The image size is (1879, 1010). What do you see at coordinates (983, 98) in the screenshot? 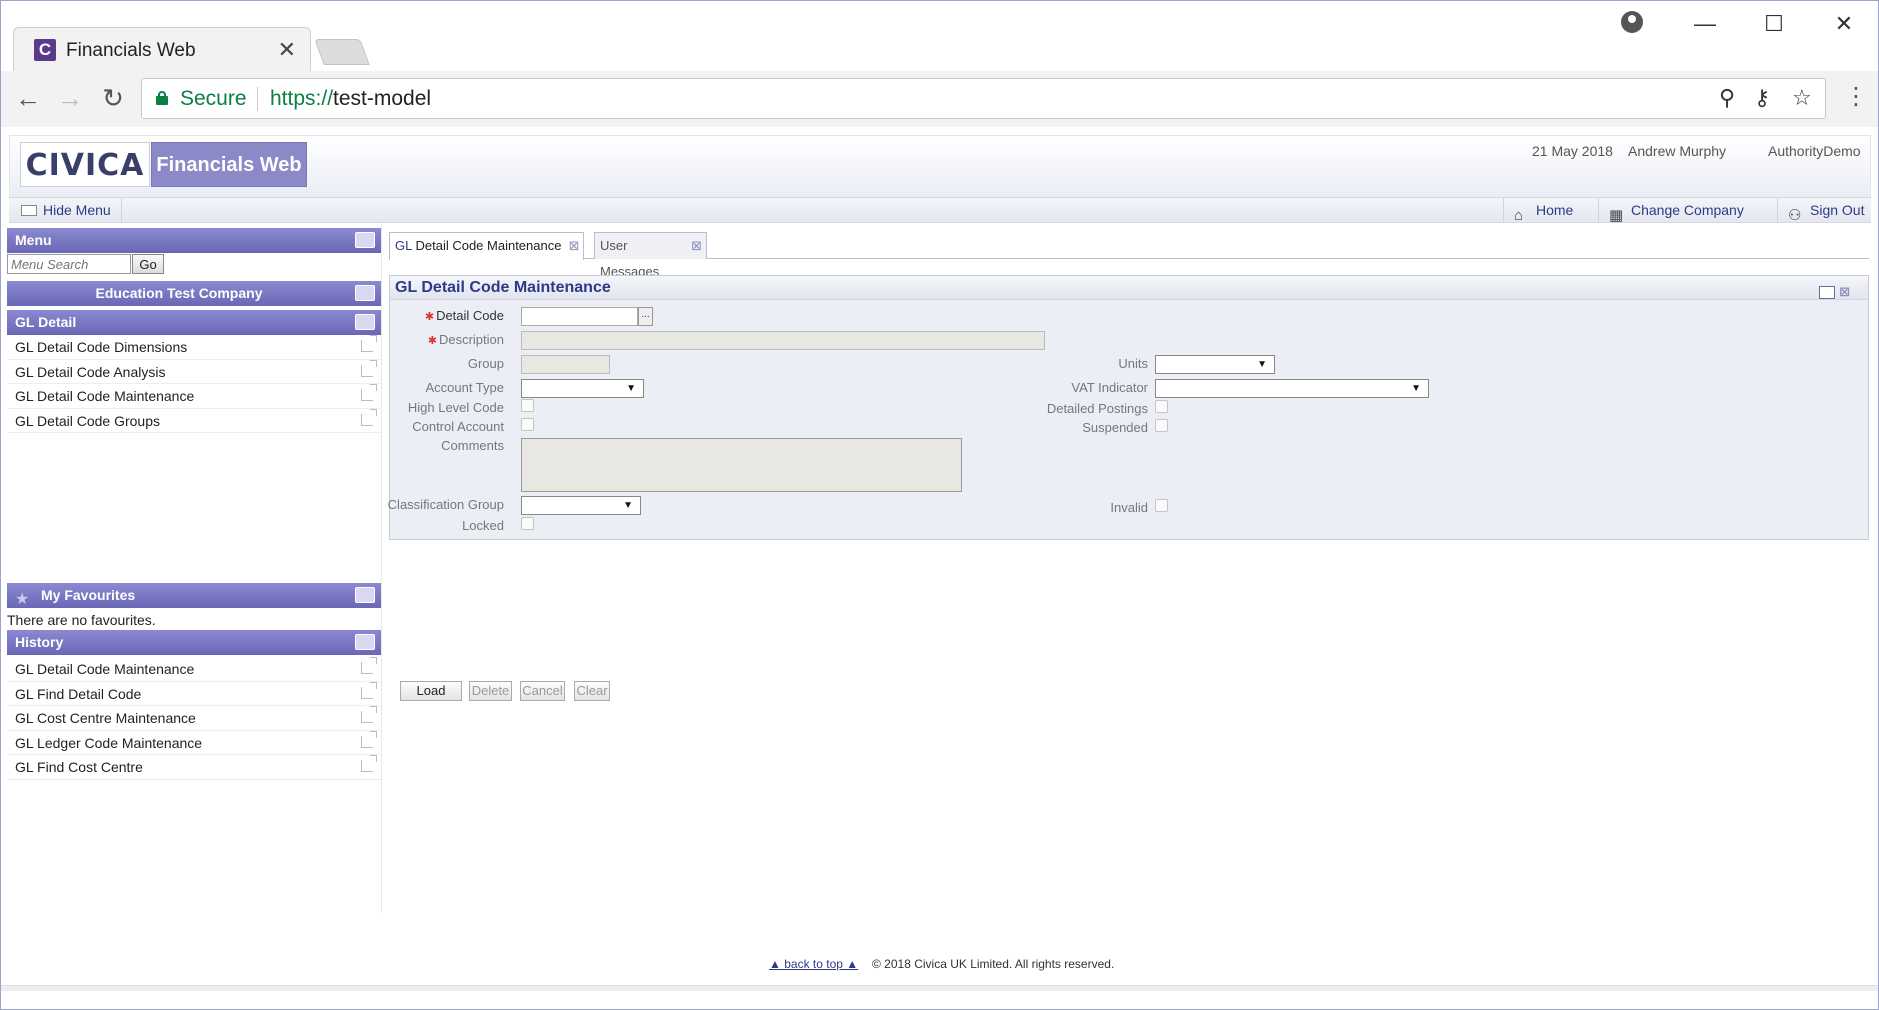
I see `address-bar: Secure https://test-model ⚲ ⚷ ☆` at bounding box center [983, 98].